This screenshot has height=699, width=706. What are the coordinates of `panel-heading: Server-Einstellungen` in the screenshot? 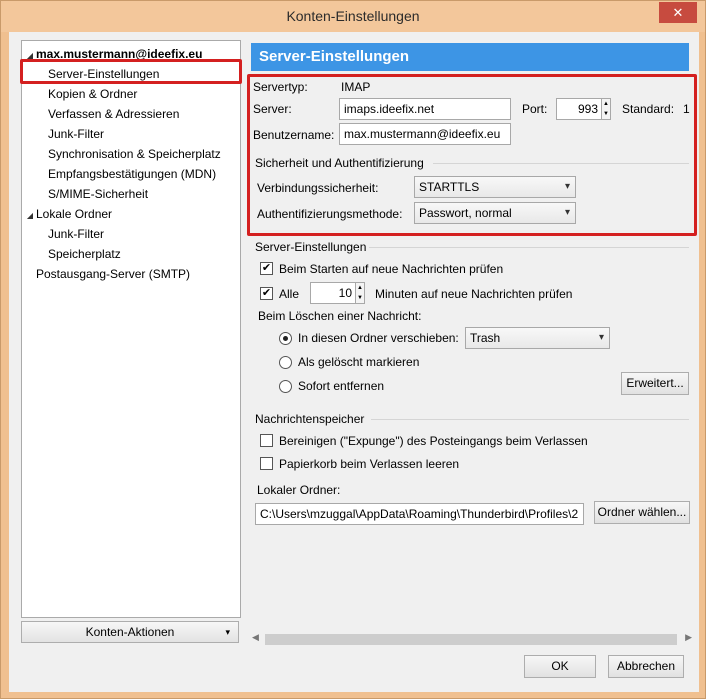 It's located at (470, 57).